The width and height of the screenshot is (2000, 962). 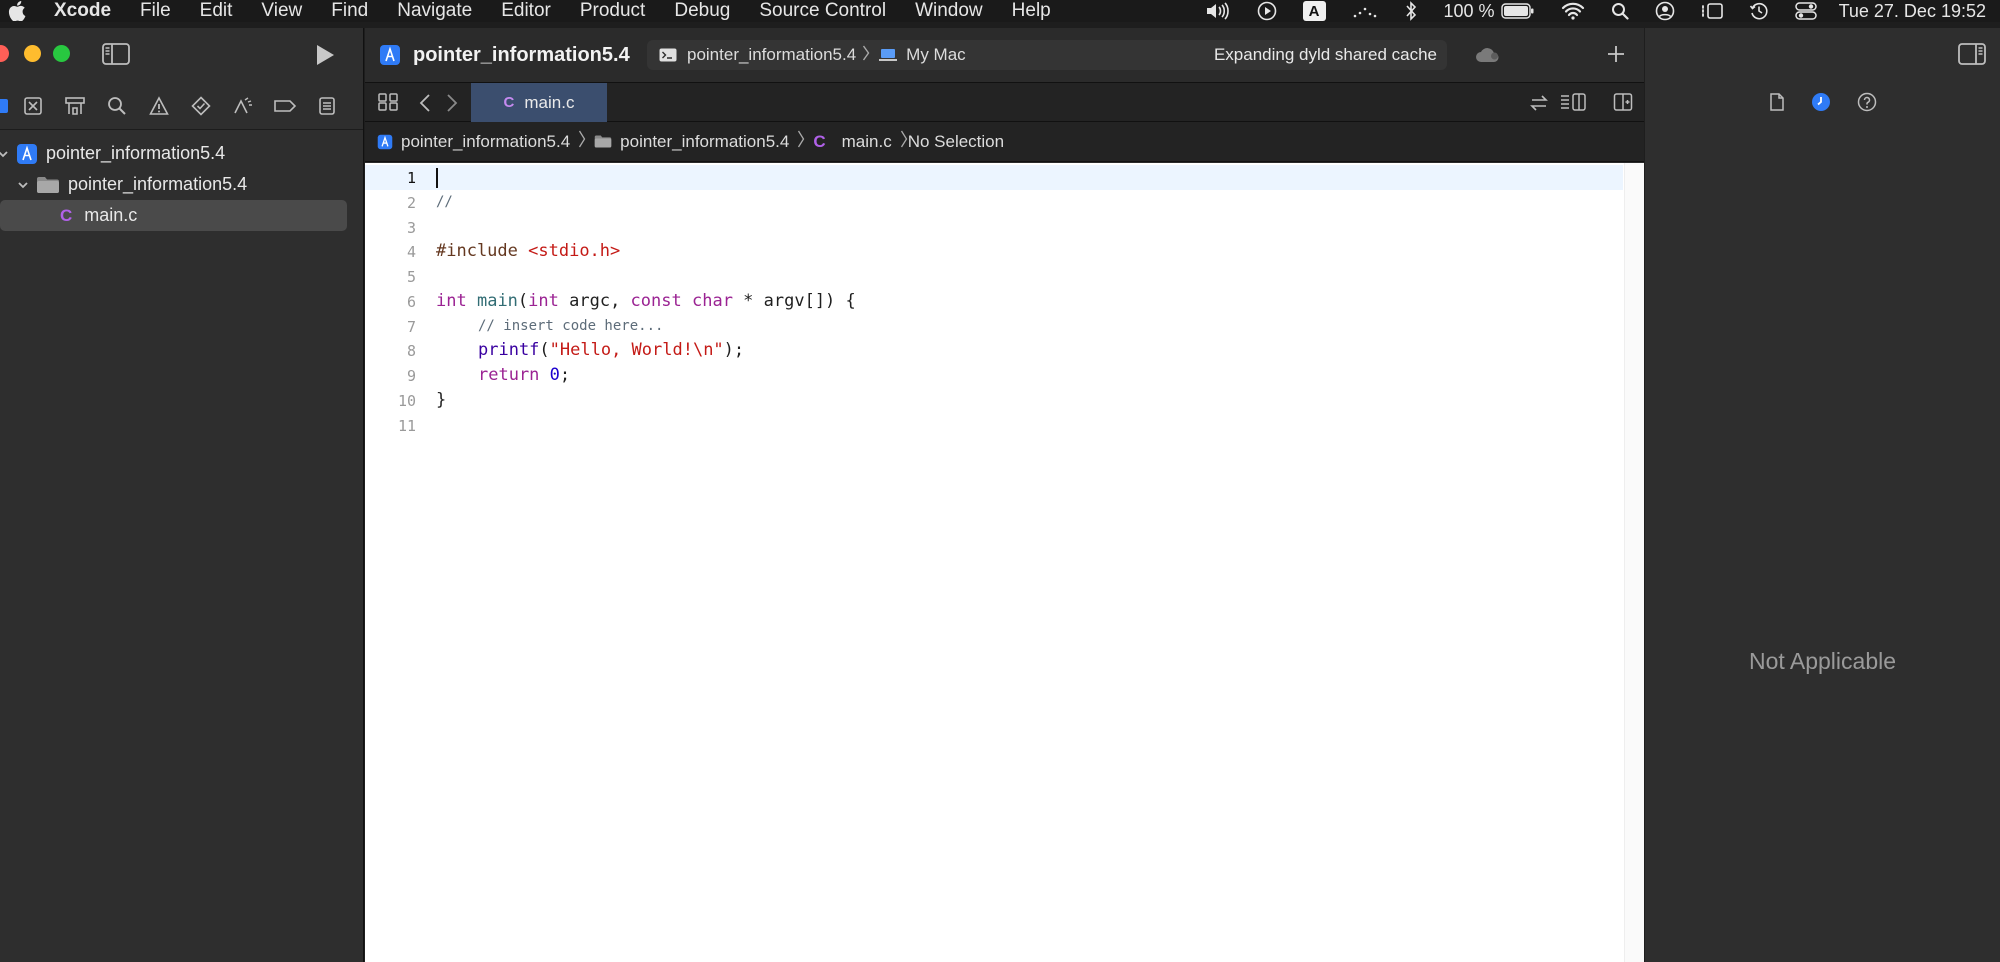 What do you see at coordinates (1573, 11) in the screenshot?
I see `wifi-icon` at bounding box center [1573, 11].